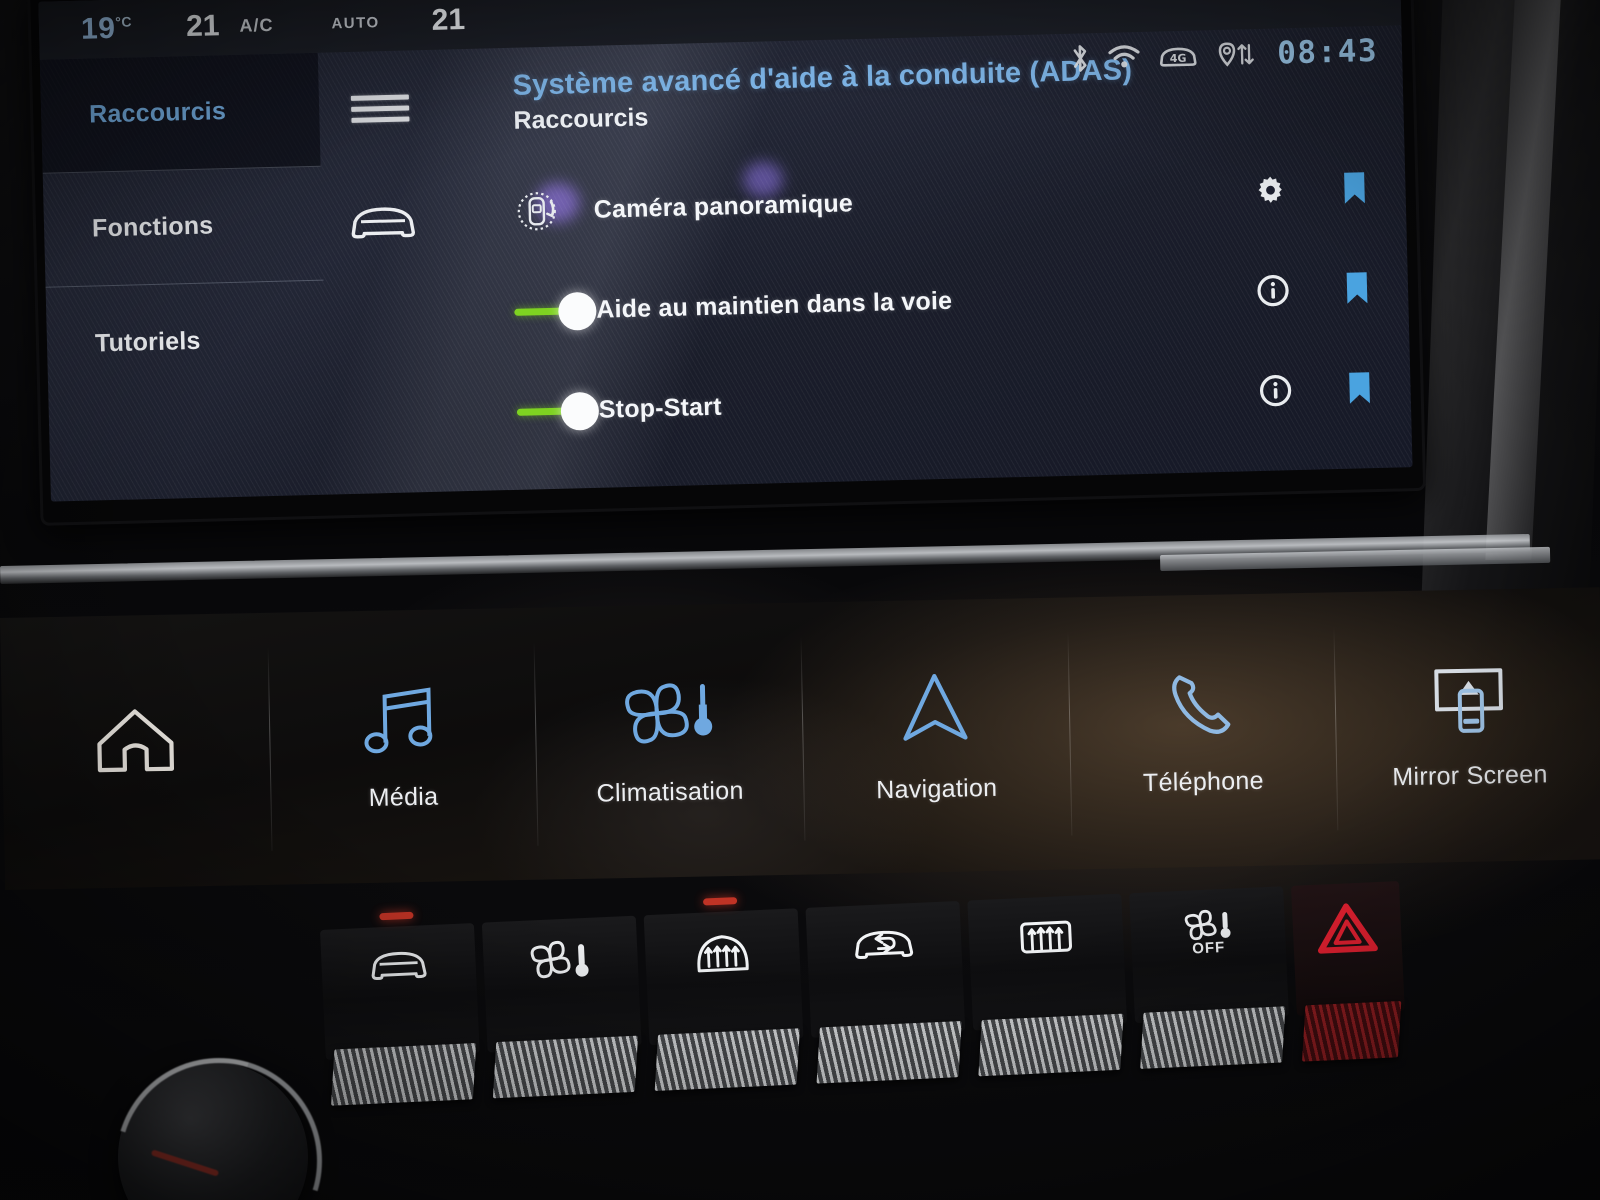 The height and width of the screenshot is (1200, 1600). I want to click on svg-text: 4G, so click(1178, 58).